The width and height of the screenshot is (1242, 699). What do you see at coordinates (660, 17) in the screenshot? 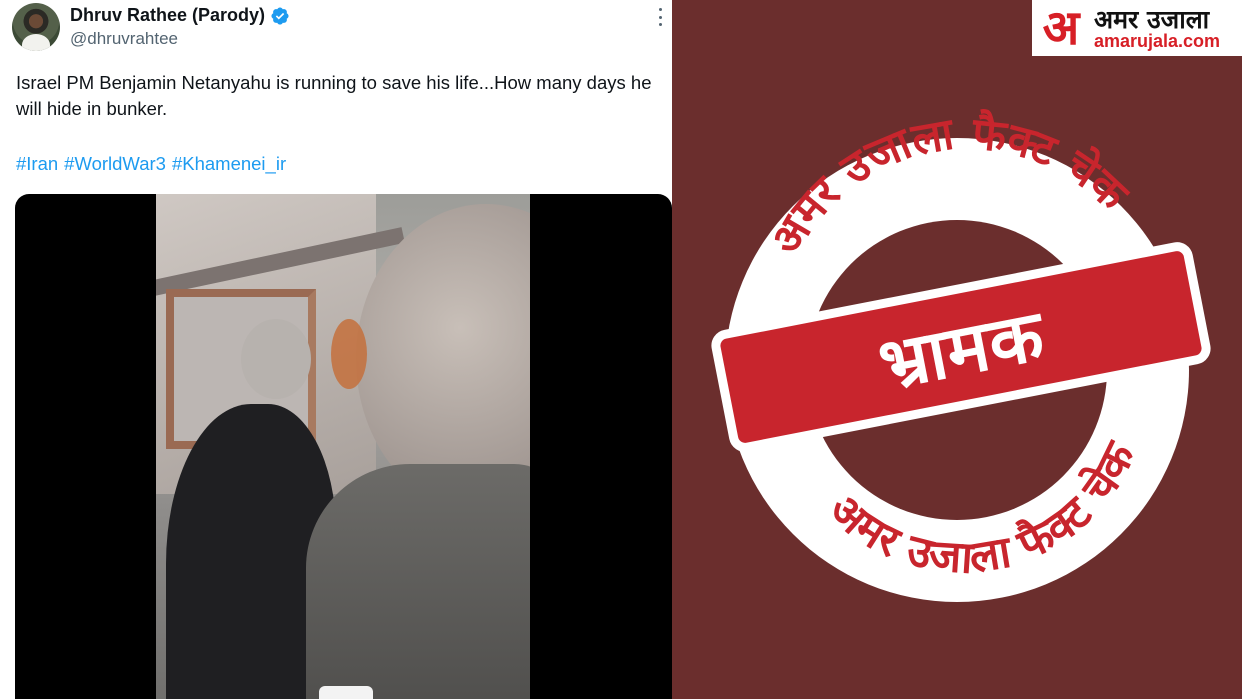
I see `more-options-icon` at bounding box center [660, 17].